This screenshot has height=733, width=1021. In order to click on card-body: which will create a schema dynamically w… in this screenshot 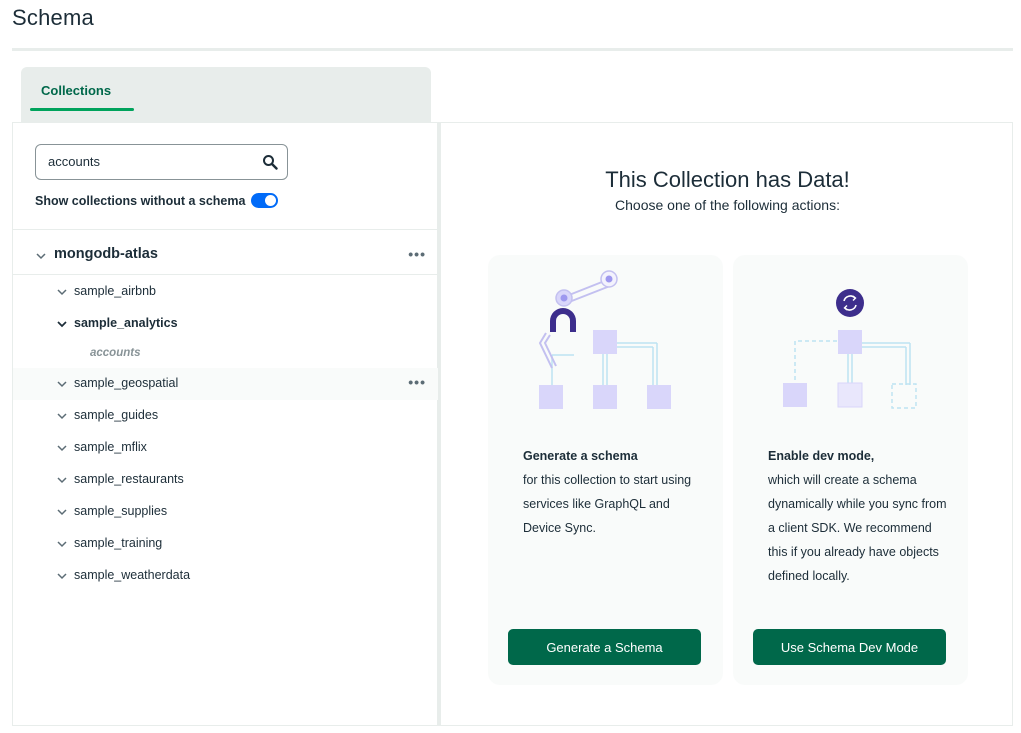, I will do `click(857, 528)`.